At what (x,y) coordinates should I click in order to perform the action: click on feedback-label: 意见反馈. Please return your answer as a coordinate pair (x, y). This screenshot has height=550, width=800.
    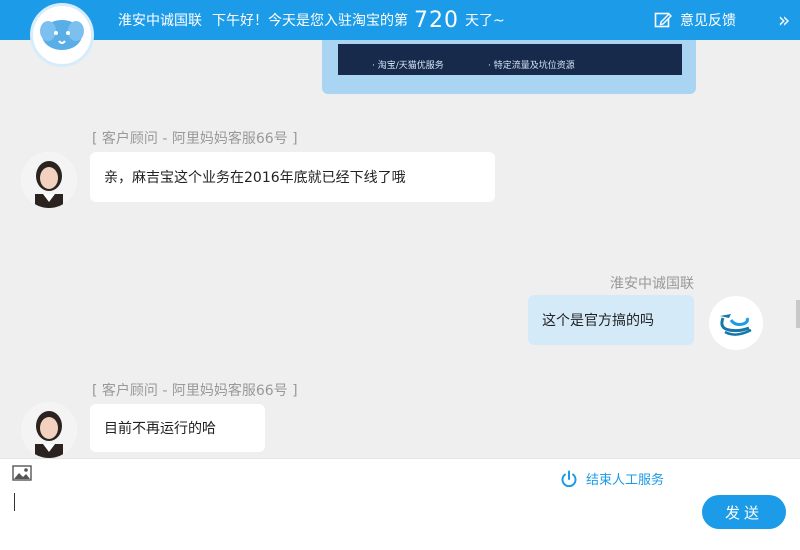
    Looking at the image, I should click on (708, 21).